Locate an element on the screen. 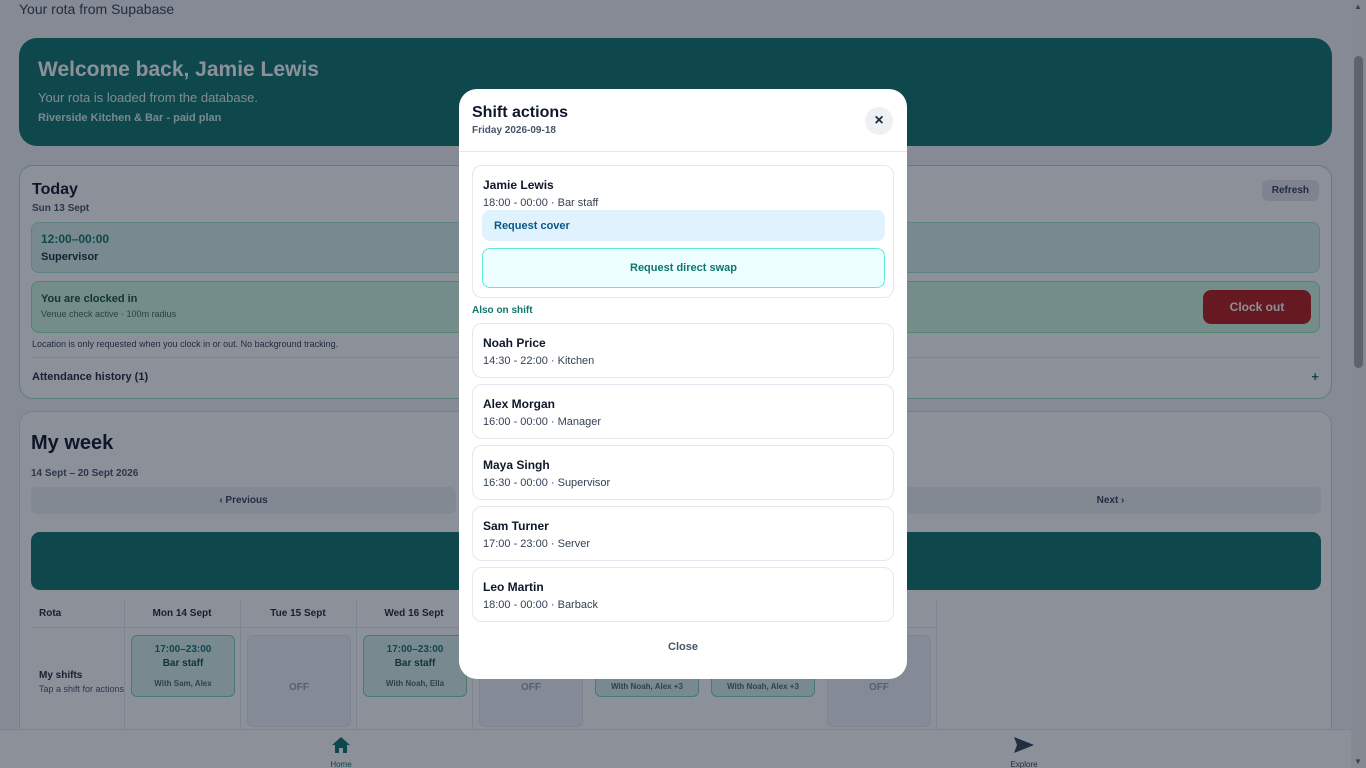 Image resolution: width=1366 pixels, height=768 pixels. colleague-card: Maya Singh 16:30 - 00:00 · Supervisor is located at coordinates (683, 472).